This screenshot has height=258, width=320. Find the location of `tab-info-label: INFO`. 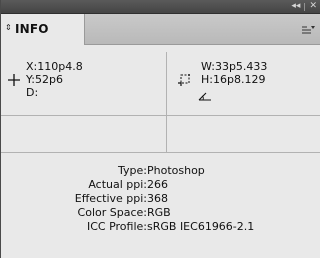

tab-info-label: INFO is located at coordinates (32, 29).